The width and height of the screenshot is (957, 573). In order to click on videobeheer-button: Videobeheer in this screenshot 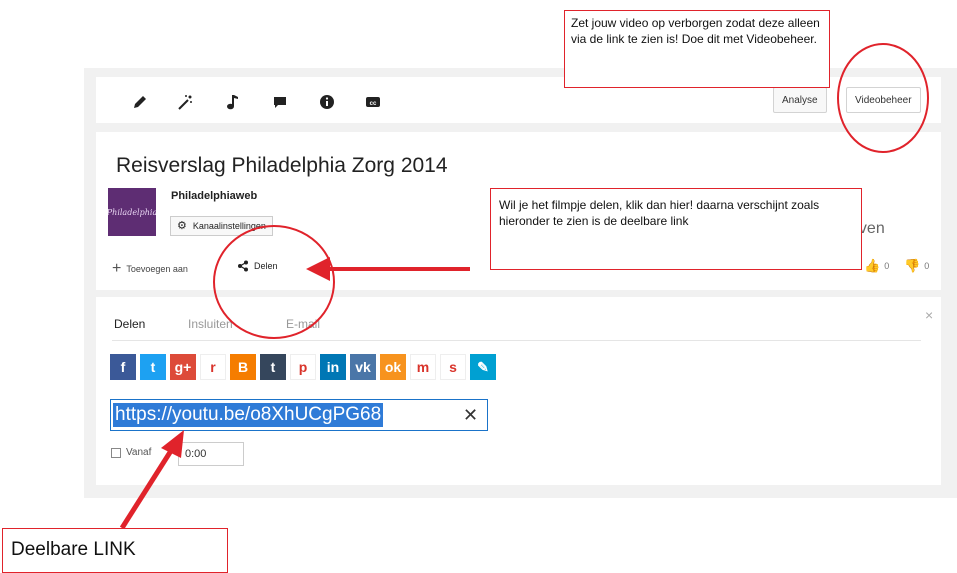, I will do `click(883, 100)`.